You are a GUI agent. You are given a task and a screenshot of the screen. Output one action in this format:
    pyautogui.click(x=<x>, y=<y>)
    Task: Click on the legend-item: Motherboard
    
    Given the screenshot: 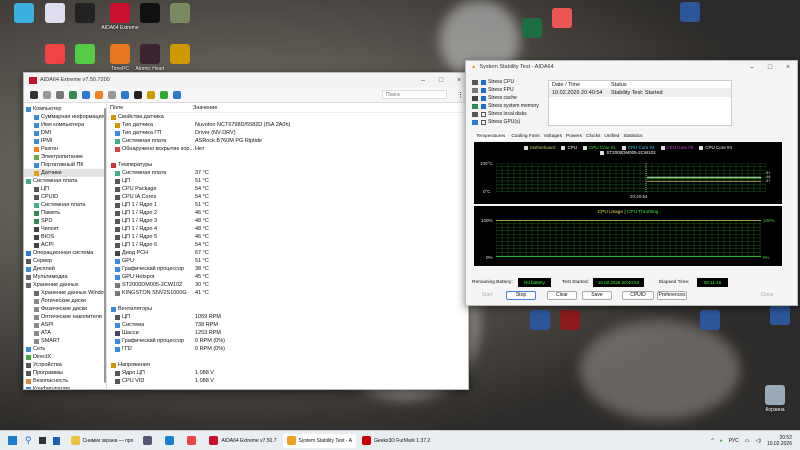 What is the action you would take?
    pyautogui.click(x=539, y=147)
    